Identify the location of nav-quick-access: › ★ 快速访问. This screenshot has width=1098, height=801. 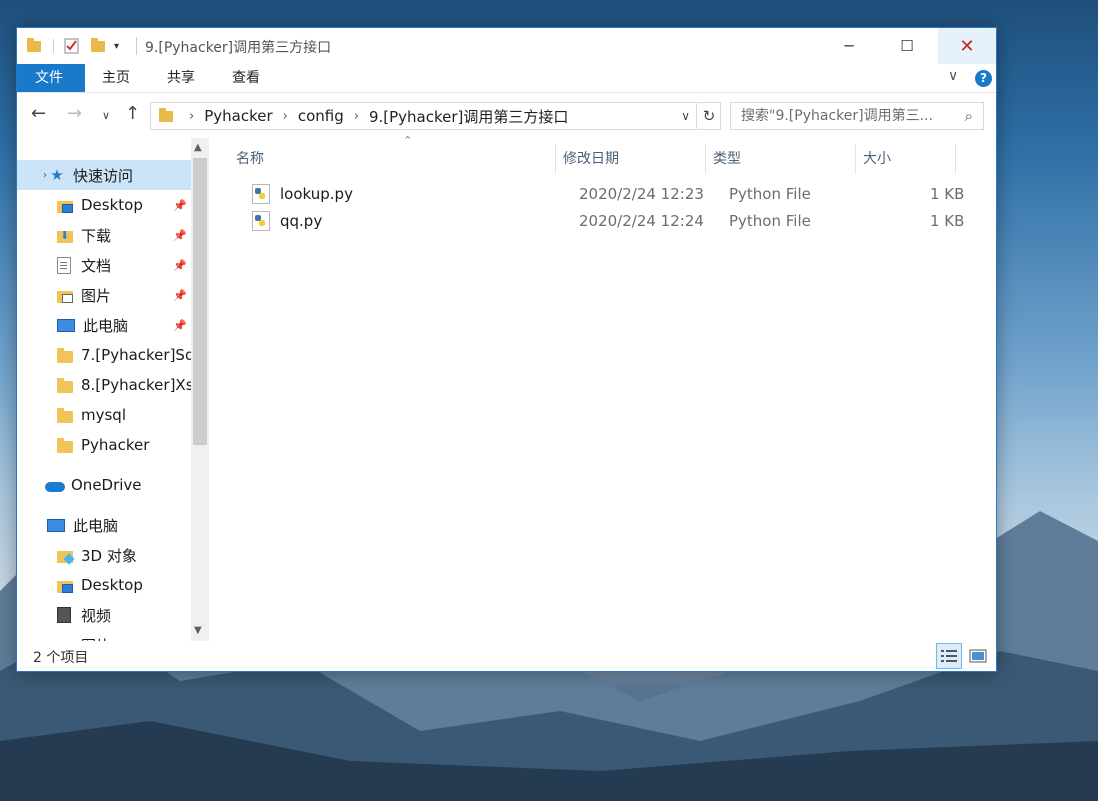
(104, 175).